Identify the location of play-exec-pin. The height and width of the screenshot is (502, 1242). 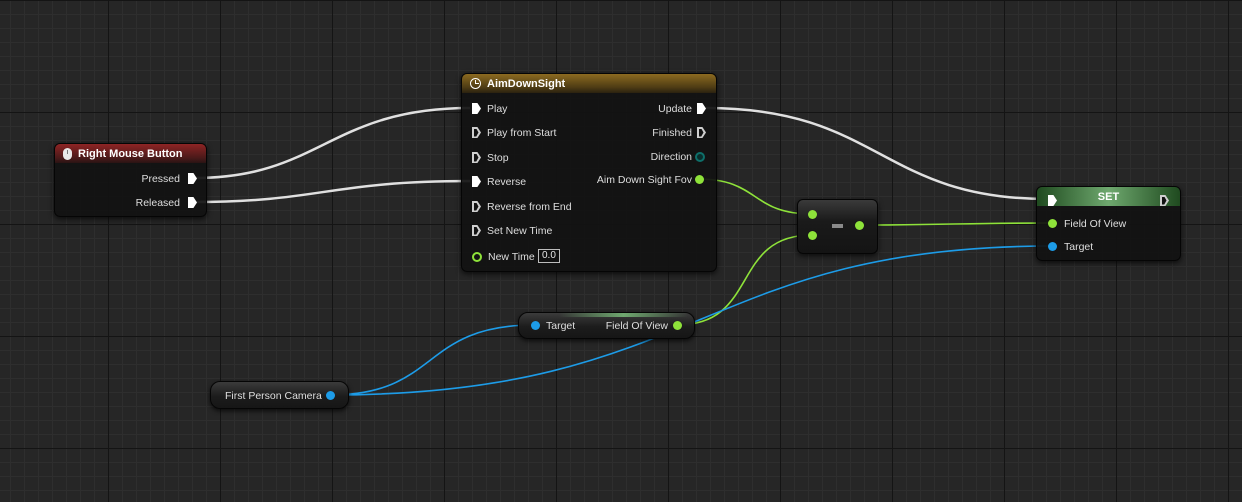
(476, 108).